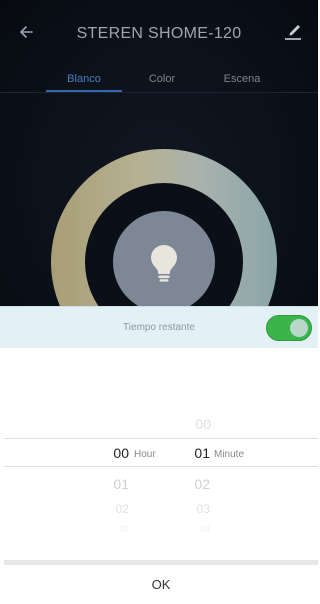 The width and height of the screenshot is (320, 604). What do you see at coordinates (114, 509) in the screenshot?
I see `hour-option: 02` at bounding box center [114, 509].